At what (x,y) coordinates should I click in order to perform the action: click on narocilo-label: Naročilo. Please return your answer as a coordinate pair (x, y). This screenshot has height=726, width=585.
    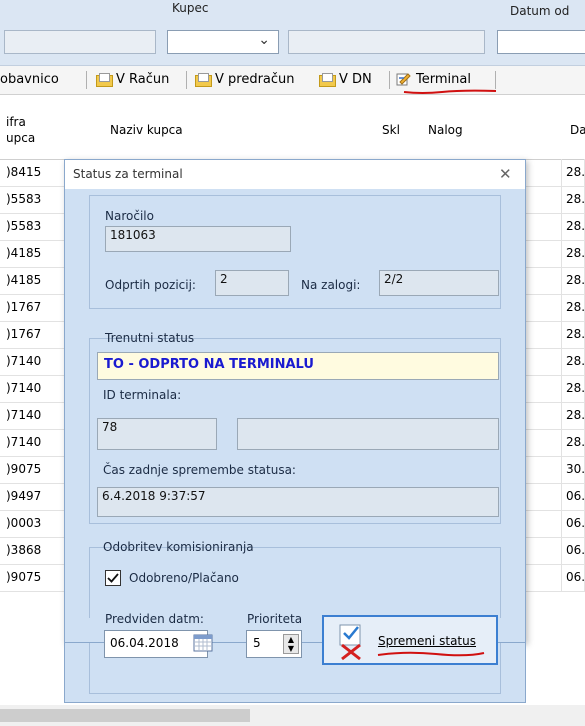
    Looking at the image, I should click on (129, 216).